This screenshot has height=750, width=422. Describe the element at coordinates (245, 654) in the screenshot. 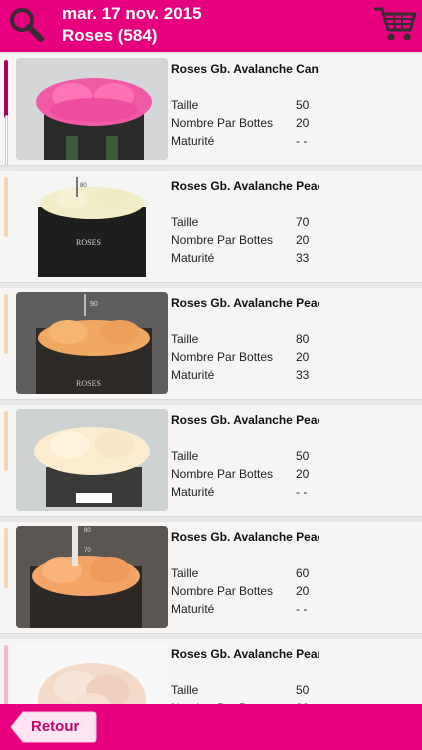

I see `product-name: Roses Gb. Avalanche Pearl` at that location.